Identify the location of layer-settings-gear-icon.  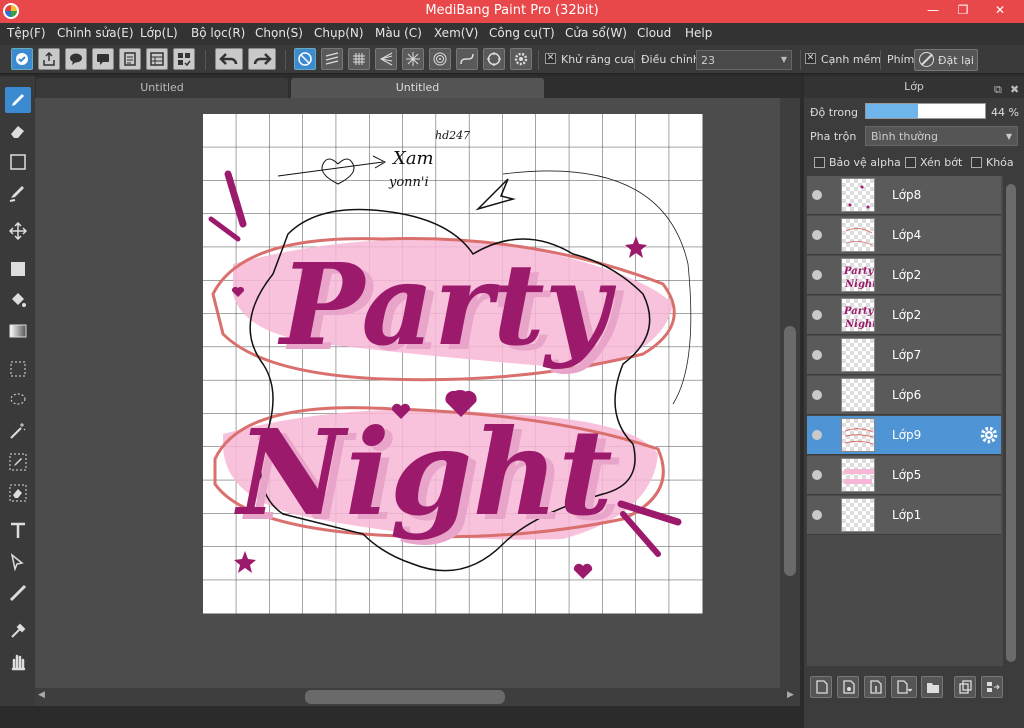
(989, 435).